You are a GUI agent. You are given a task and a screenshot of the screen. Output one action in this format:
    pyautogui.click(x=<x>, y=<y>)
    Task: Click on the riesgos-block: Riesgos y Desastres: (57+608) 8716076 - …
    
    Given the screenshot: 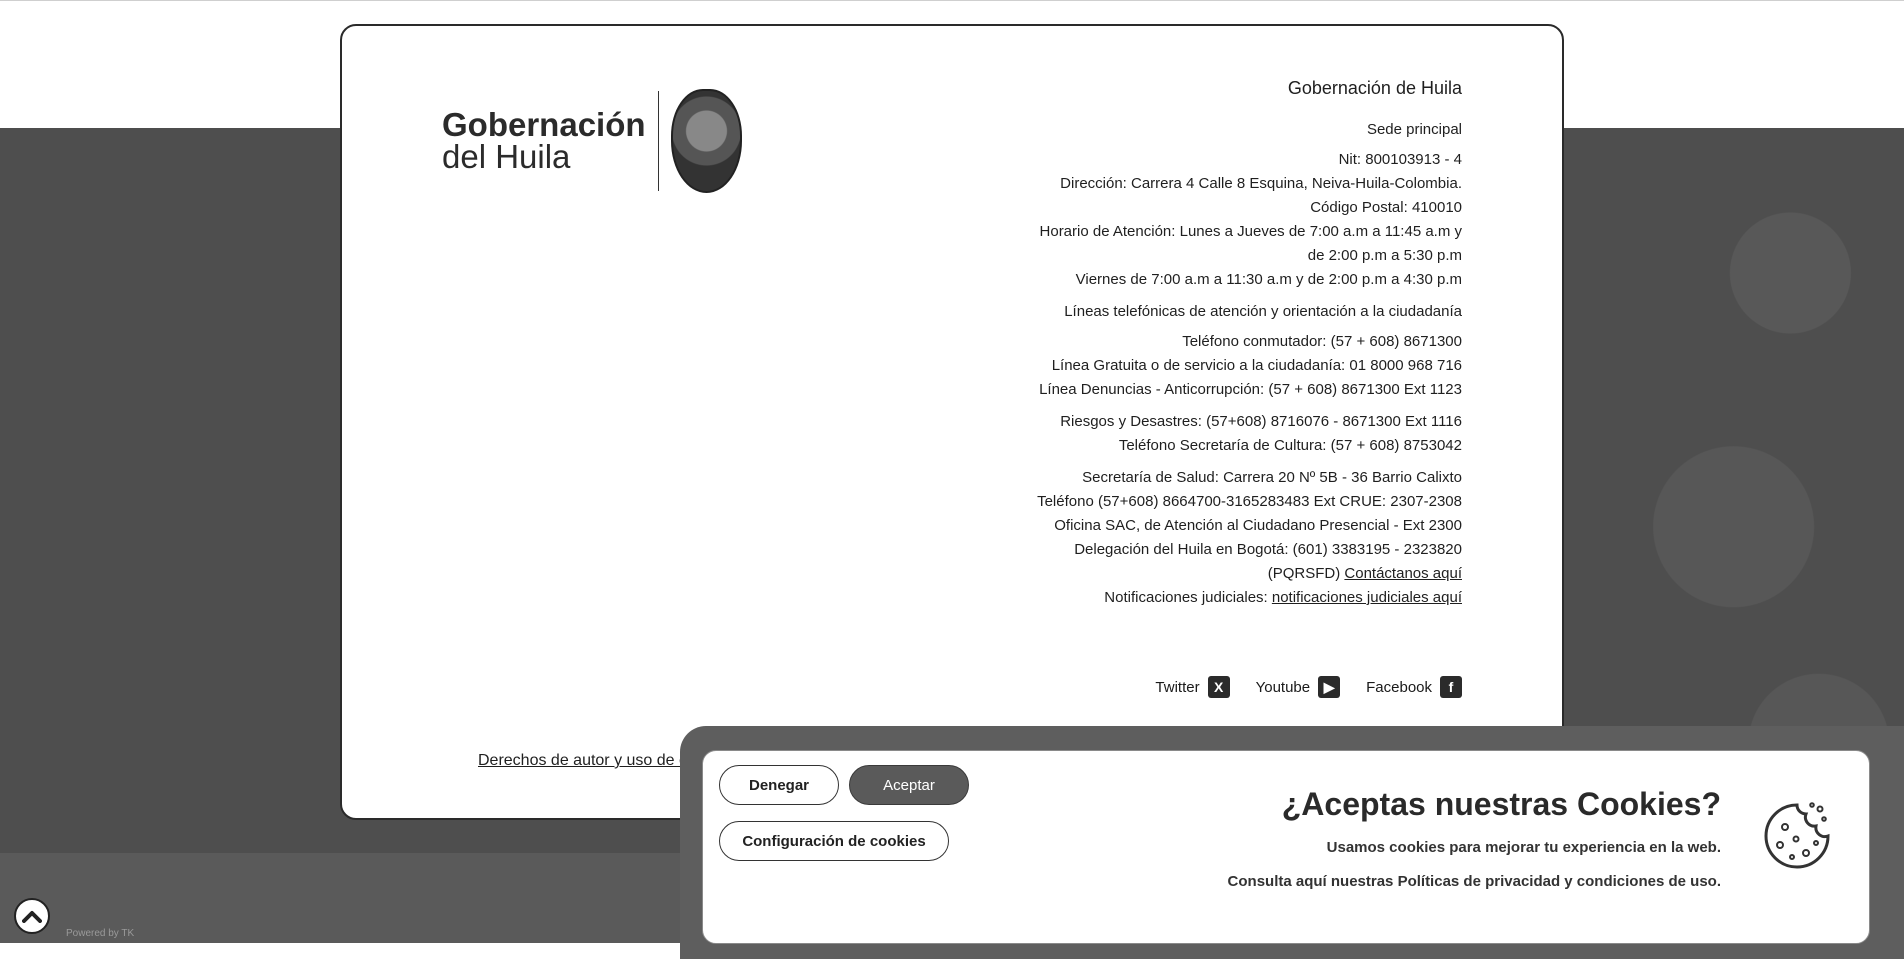 What is the action you would take?
    pyautogui.click(x=1182, y=434)
    